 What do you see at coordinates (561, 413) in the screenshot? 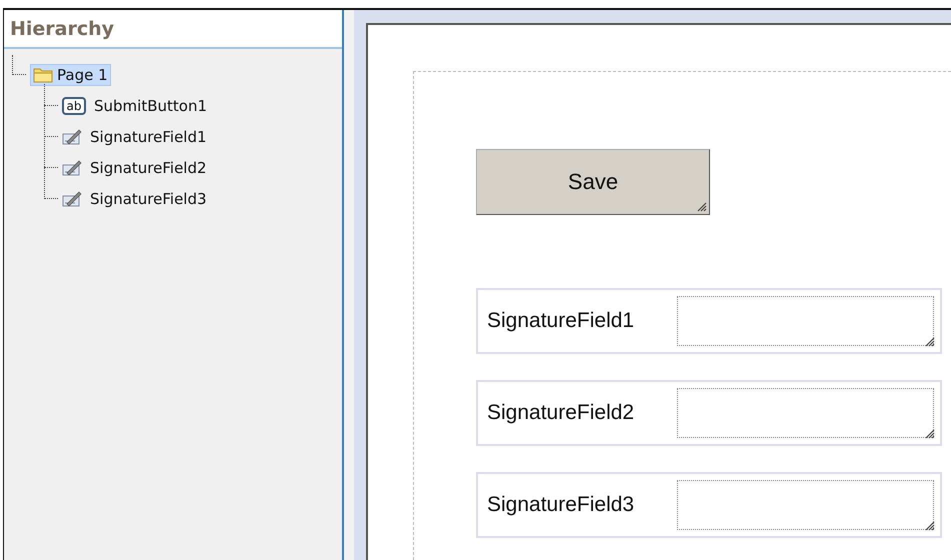
I see `field-label: SignatureField2` at bounding box center [561, 413].